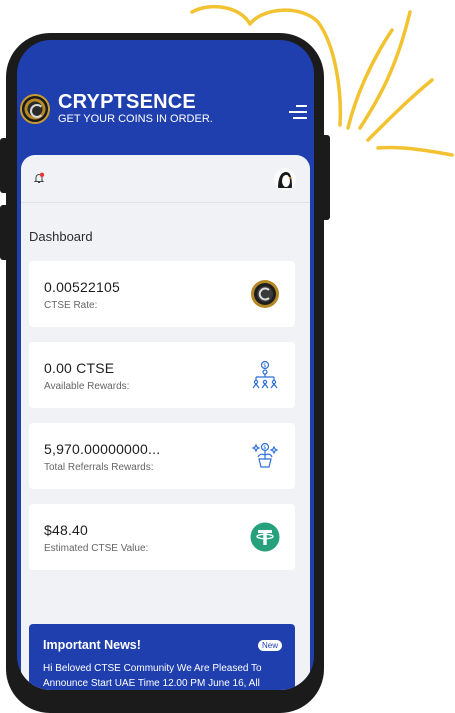  I want to click on available-rewards-card: 0.00 CTSE Available Rewards: $, so click(162, 375).